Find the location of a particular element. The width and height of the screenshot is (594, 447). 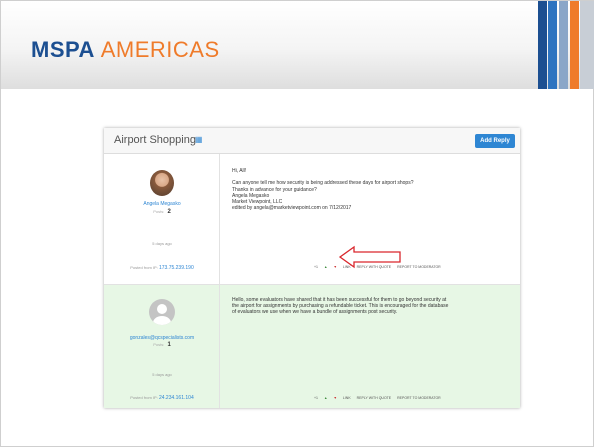

brand-primary: MSPA is located at coordinates (63, 49).